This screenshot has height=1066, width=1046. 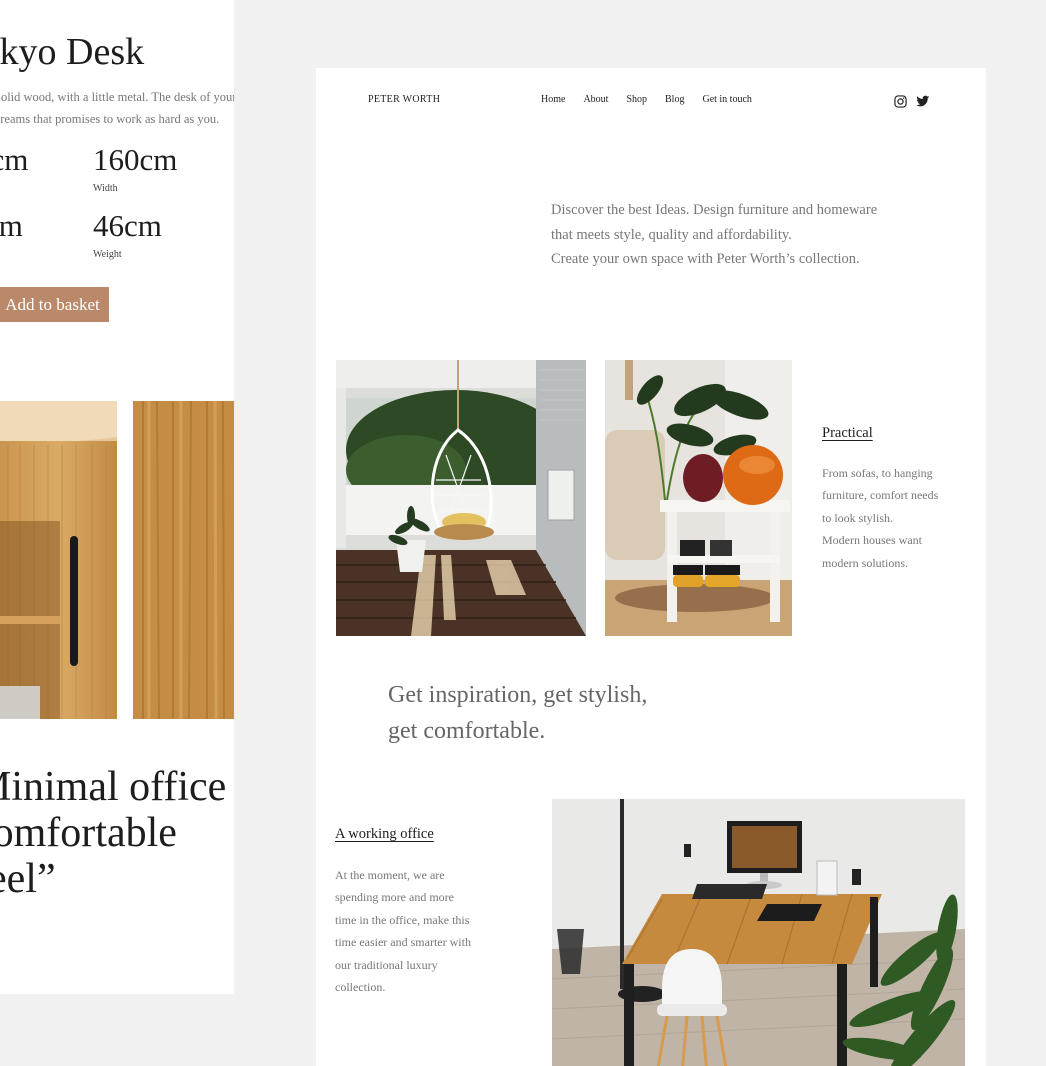 I want to click on product-stat-value: 80cm, so click(x=11, y=225).